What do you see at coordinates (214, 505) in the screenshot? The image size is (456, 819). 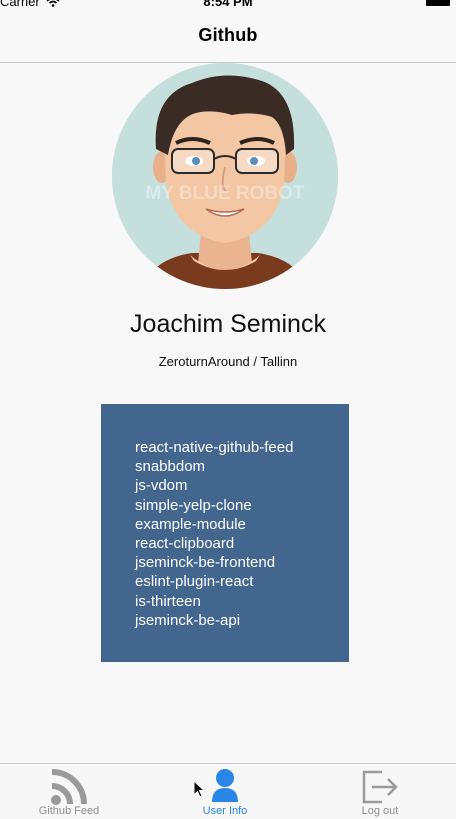 I see `repository-item: simple-yelp-clone` at bounding box center [214, 505].